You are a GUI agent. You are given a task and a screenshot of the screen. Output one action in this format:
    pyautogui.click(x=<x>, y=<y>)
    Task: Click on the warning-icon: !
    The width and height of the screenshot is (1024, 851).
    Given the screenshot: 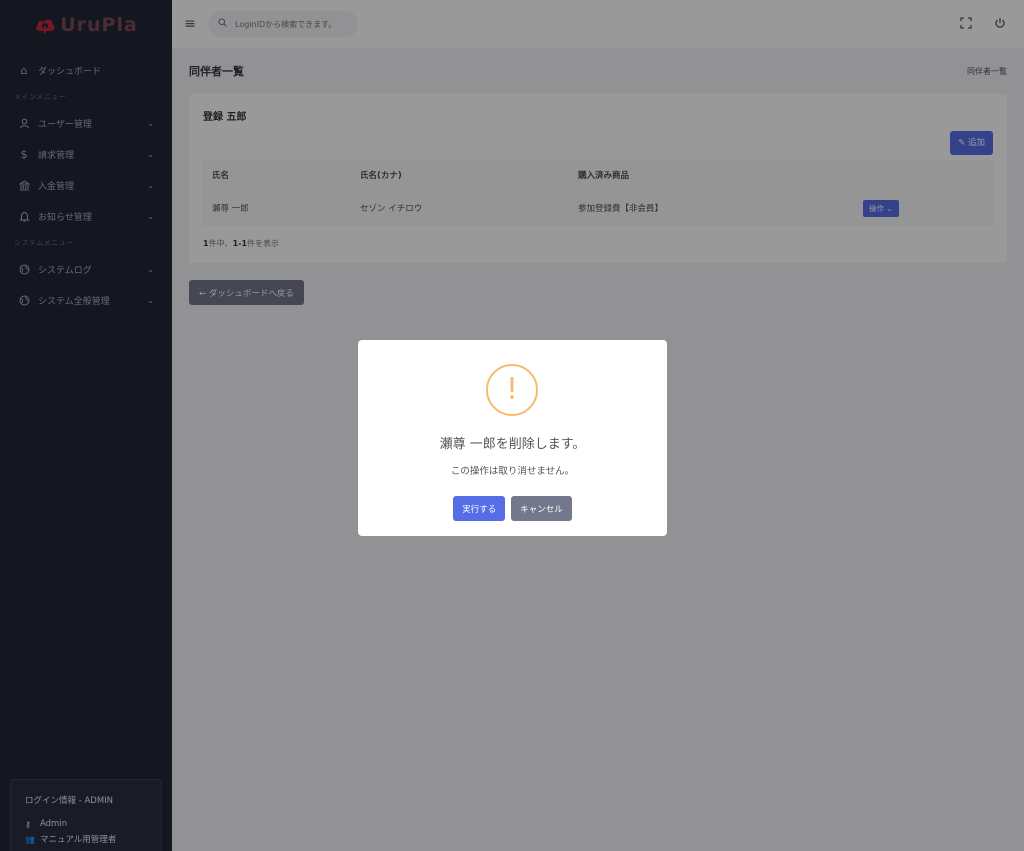 What is the action you would take?
    pyautogui.click(x=512, y=390)
    